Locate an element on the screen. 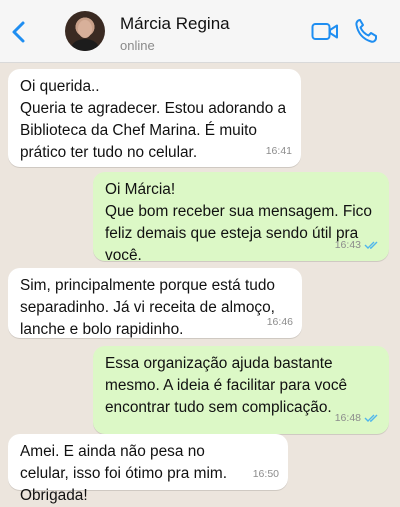 This screenshot has height=507, width=400. message-time: 16:50 is located at coordinates (265, 474).